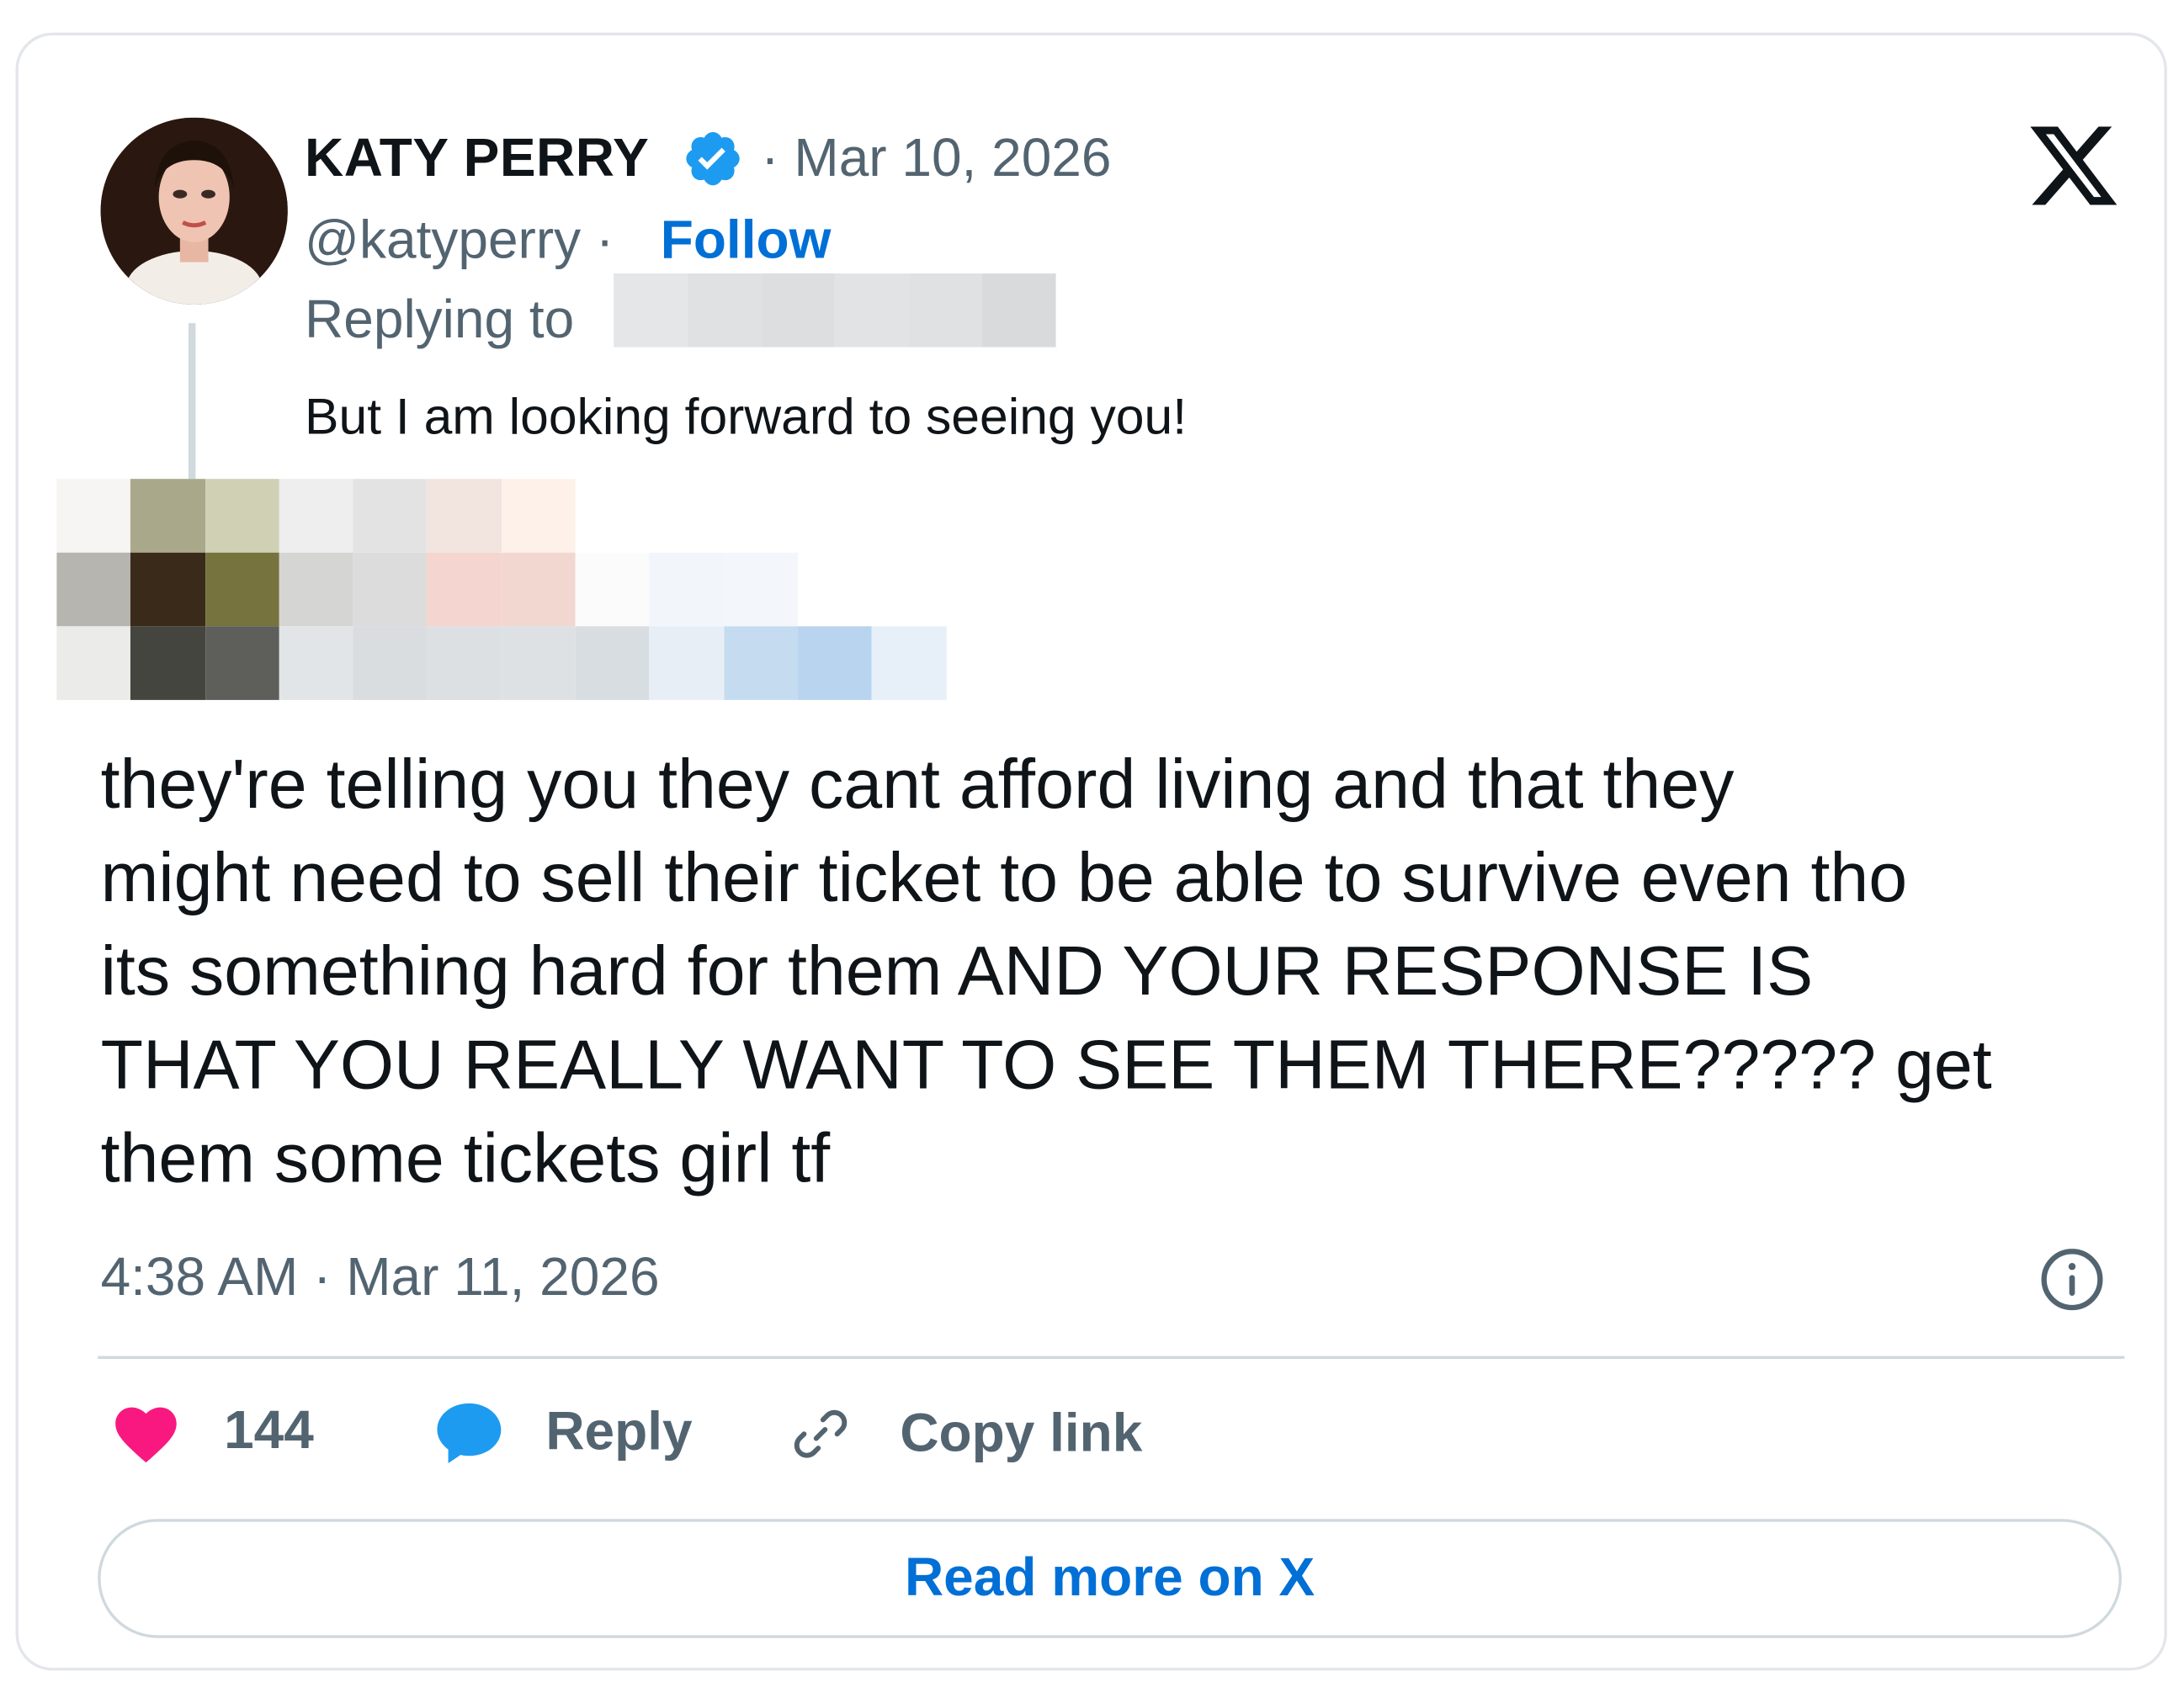 Image resolution: width=2184 pixels, height=1682 pixels. I want to click on link-icon, so click(821, 1434).